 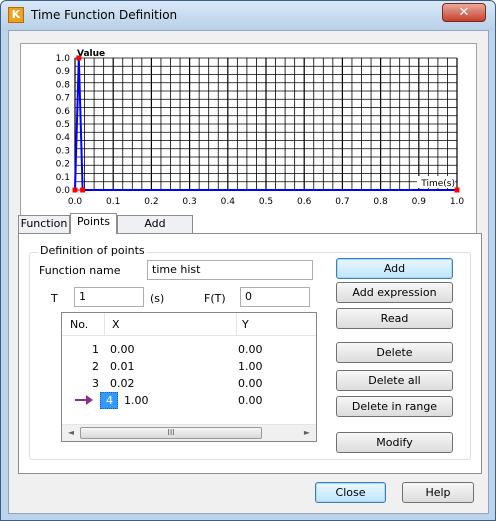 What do you see at coordinates (80, 270) in the screenshot?
I see `function-name-label: Function name` at bounding box center [80, 270].